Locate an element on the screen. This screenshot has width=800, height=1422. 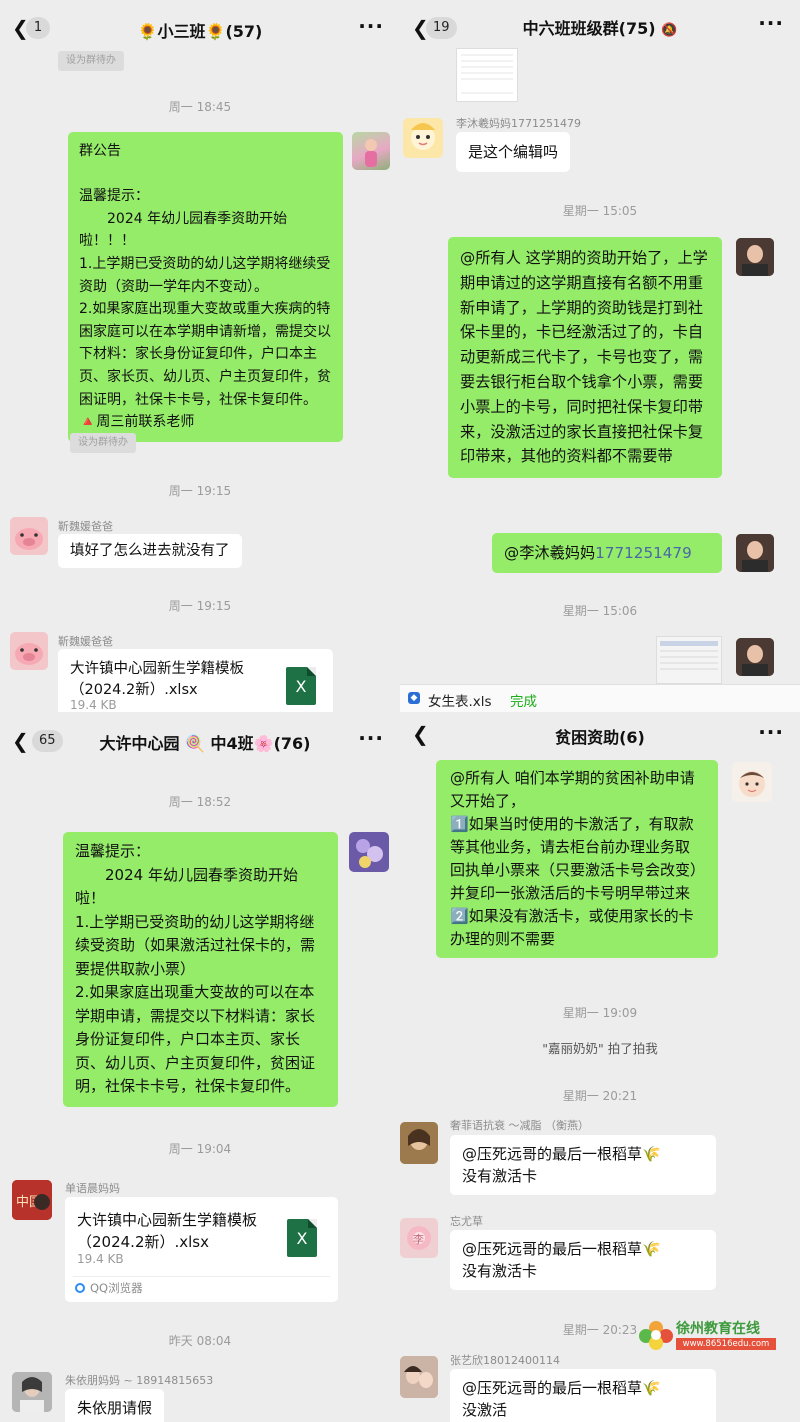
avatar: 李 is located at coordinates (419, 1238).